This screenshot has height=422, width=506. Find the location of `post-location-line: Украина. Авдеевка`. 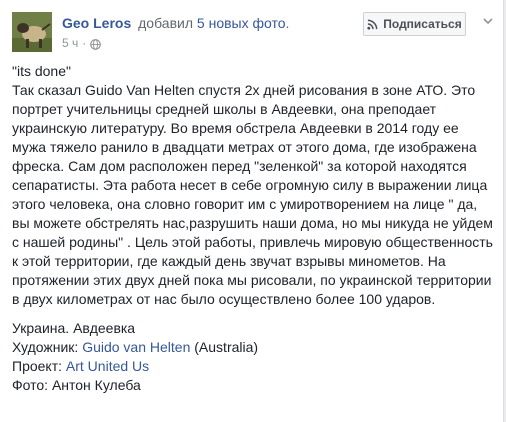

post-location-line: Украина. Авдеевка is located at coordinates (74, 328).